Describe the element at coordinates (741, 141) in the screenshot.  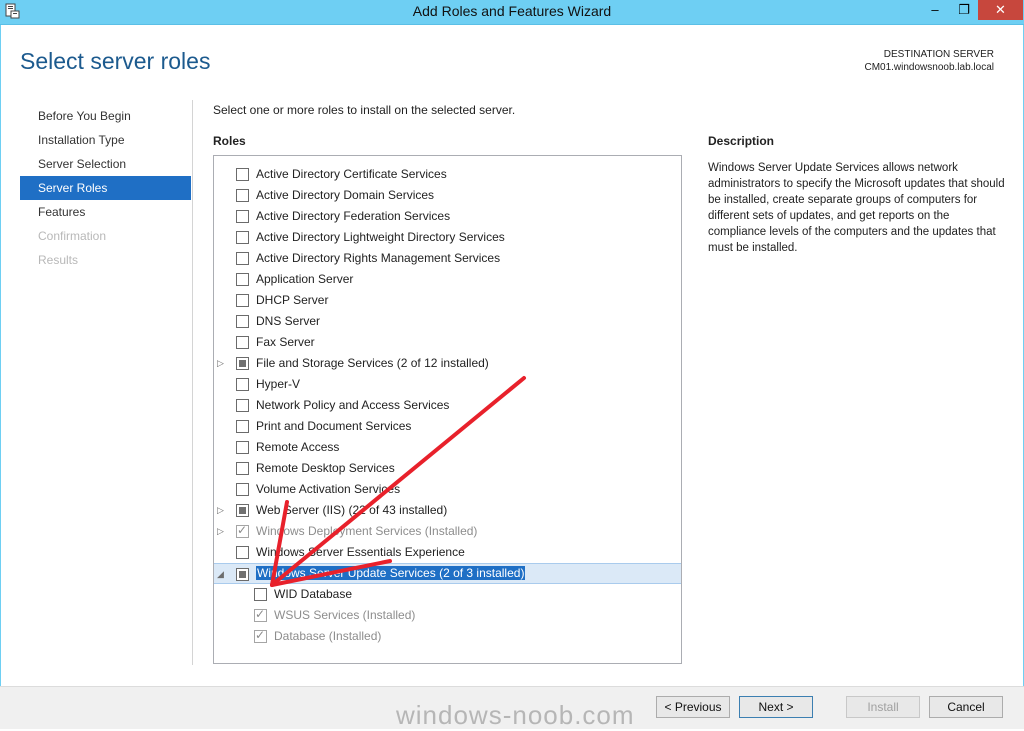
I see `description-heading: Description` at that location.